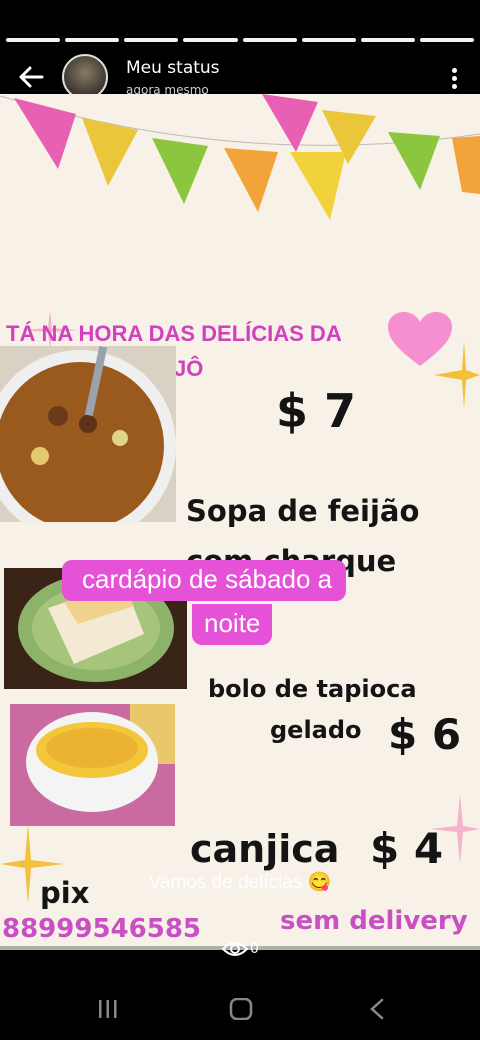 This screenshot has height=1040, width=480. Describe the element at coordinates (312, 689) in the screenshot. I see `item-cake-line-1: bolo de tapioca` at that location.